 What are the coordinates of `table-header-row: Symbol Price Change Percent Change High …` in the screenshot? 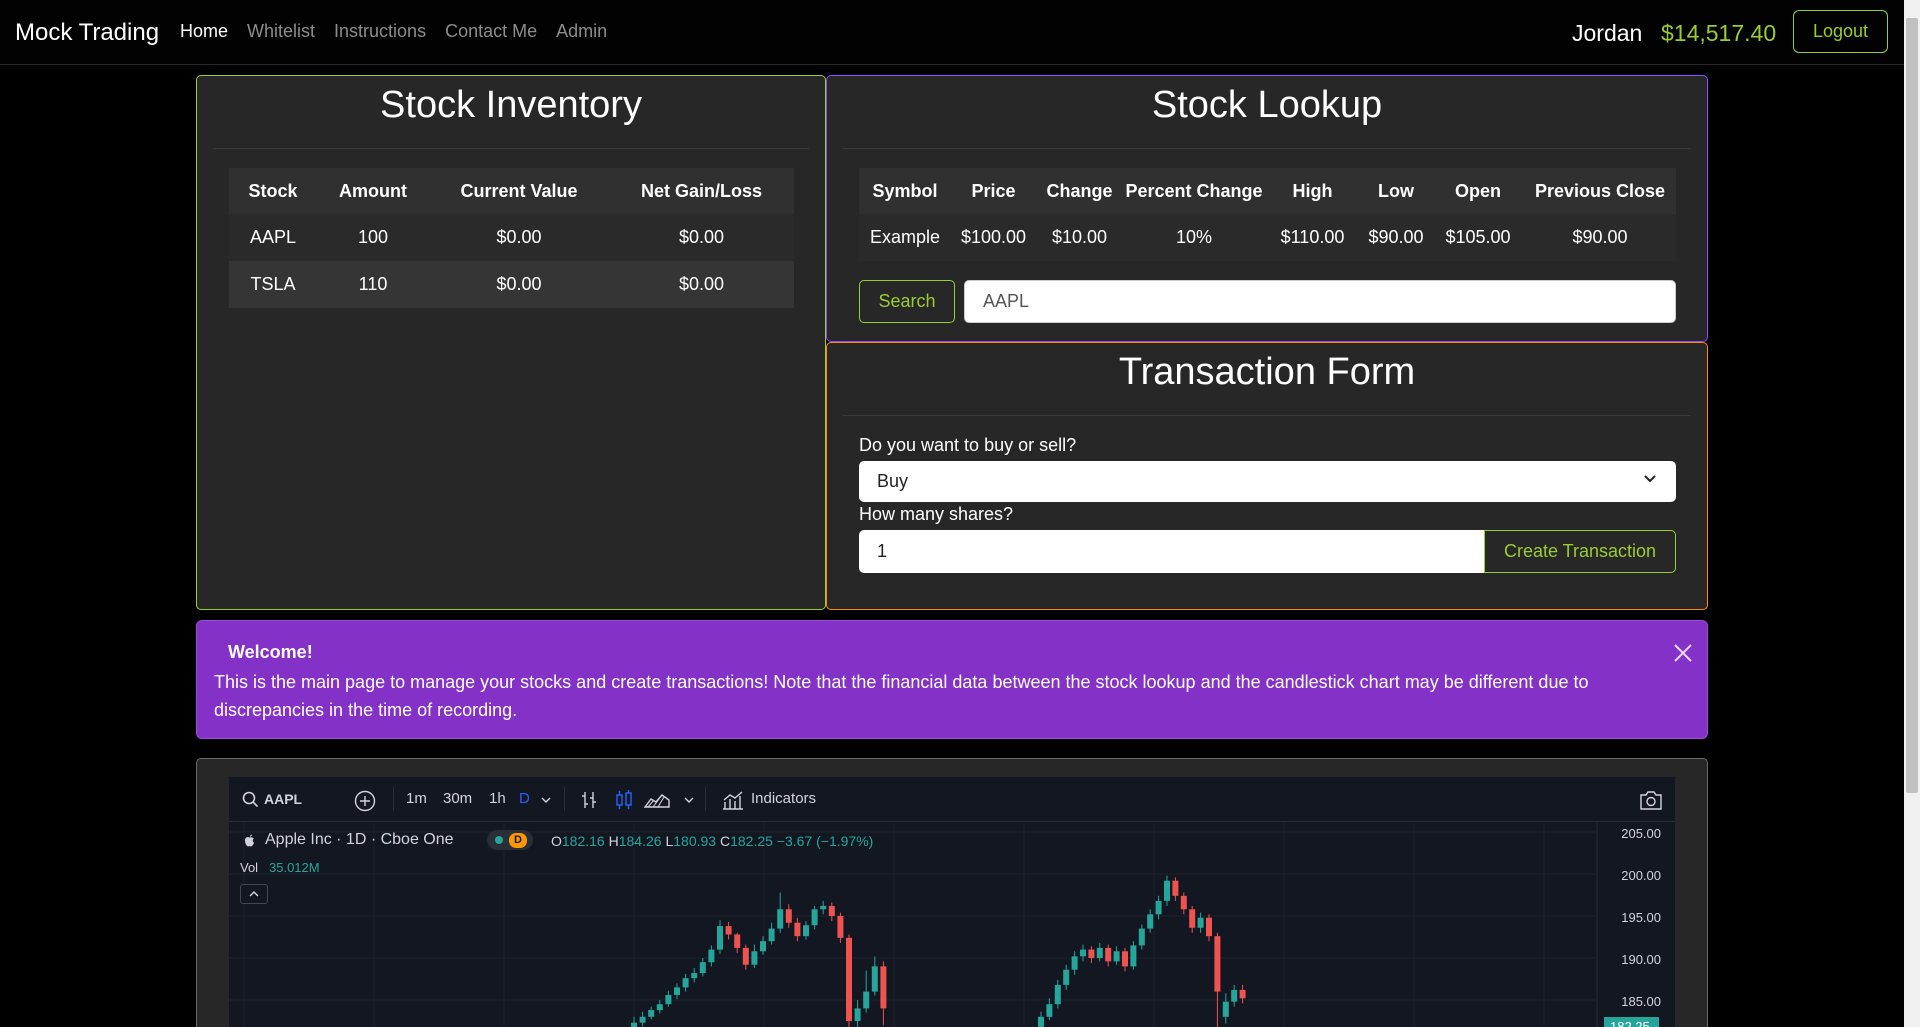 It's located at (1267, 191).